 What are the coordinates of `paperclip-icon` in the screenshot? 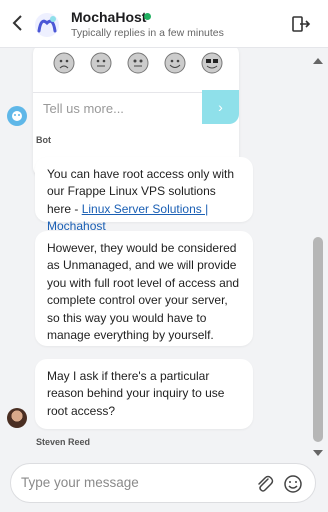 It's located at (266, 483).